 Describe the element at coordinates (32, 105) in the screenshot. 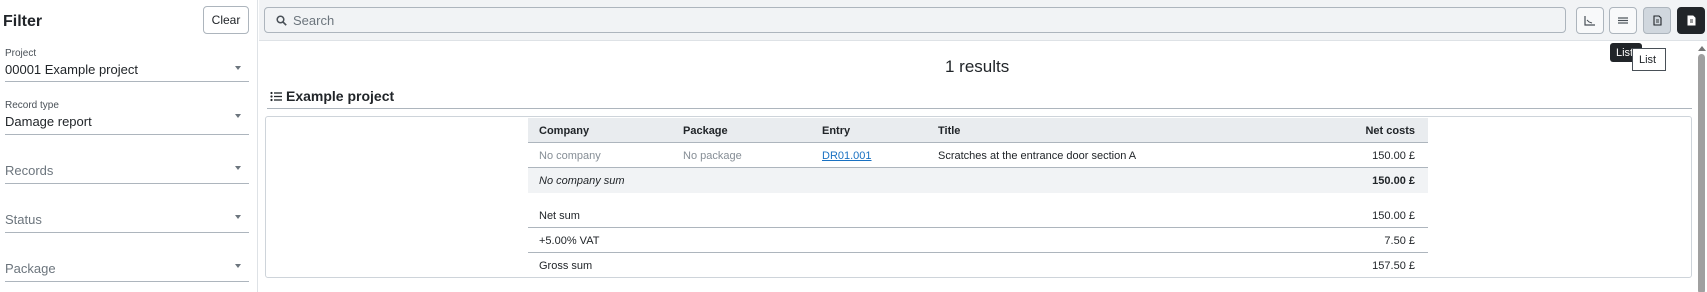

I see `record-type-label: Record type` at that location.